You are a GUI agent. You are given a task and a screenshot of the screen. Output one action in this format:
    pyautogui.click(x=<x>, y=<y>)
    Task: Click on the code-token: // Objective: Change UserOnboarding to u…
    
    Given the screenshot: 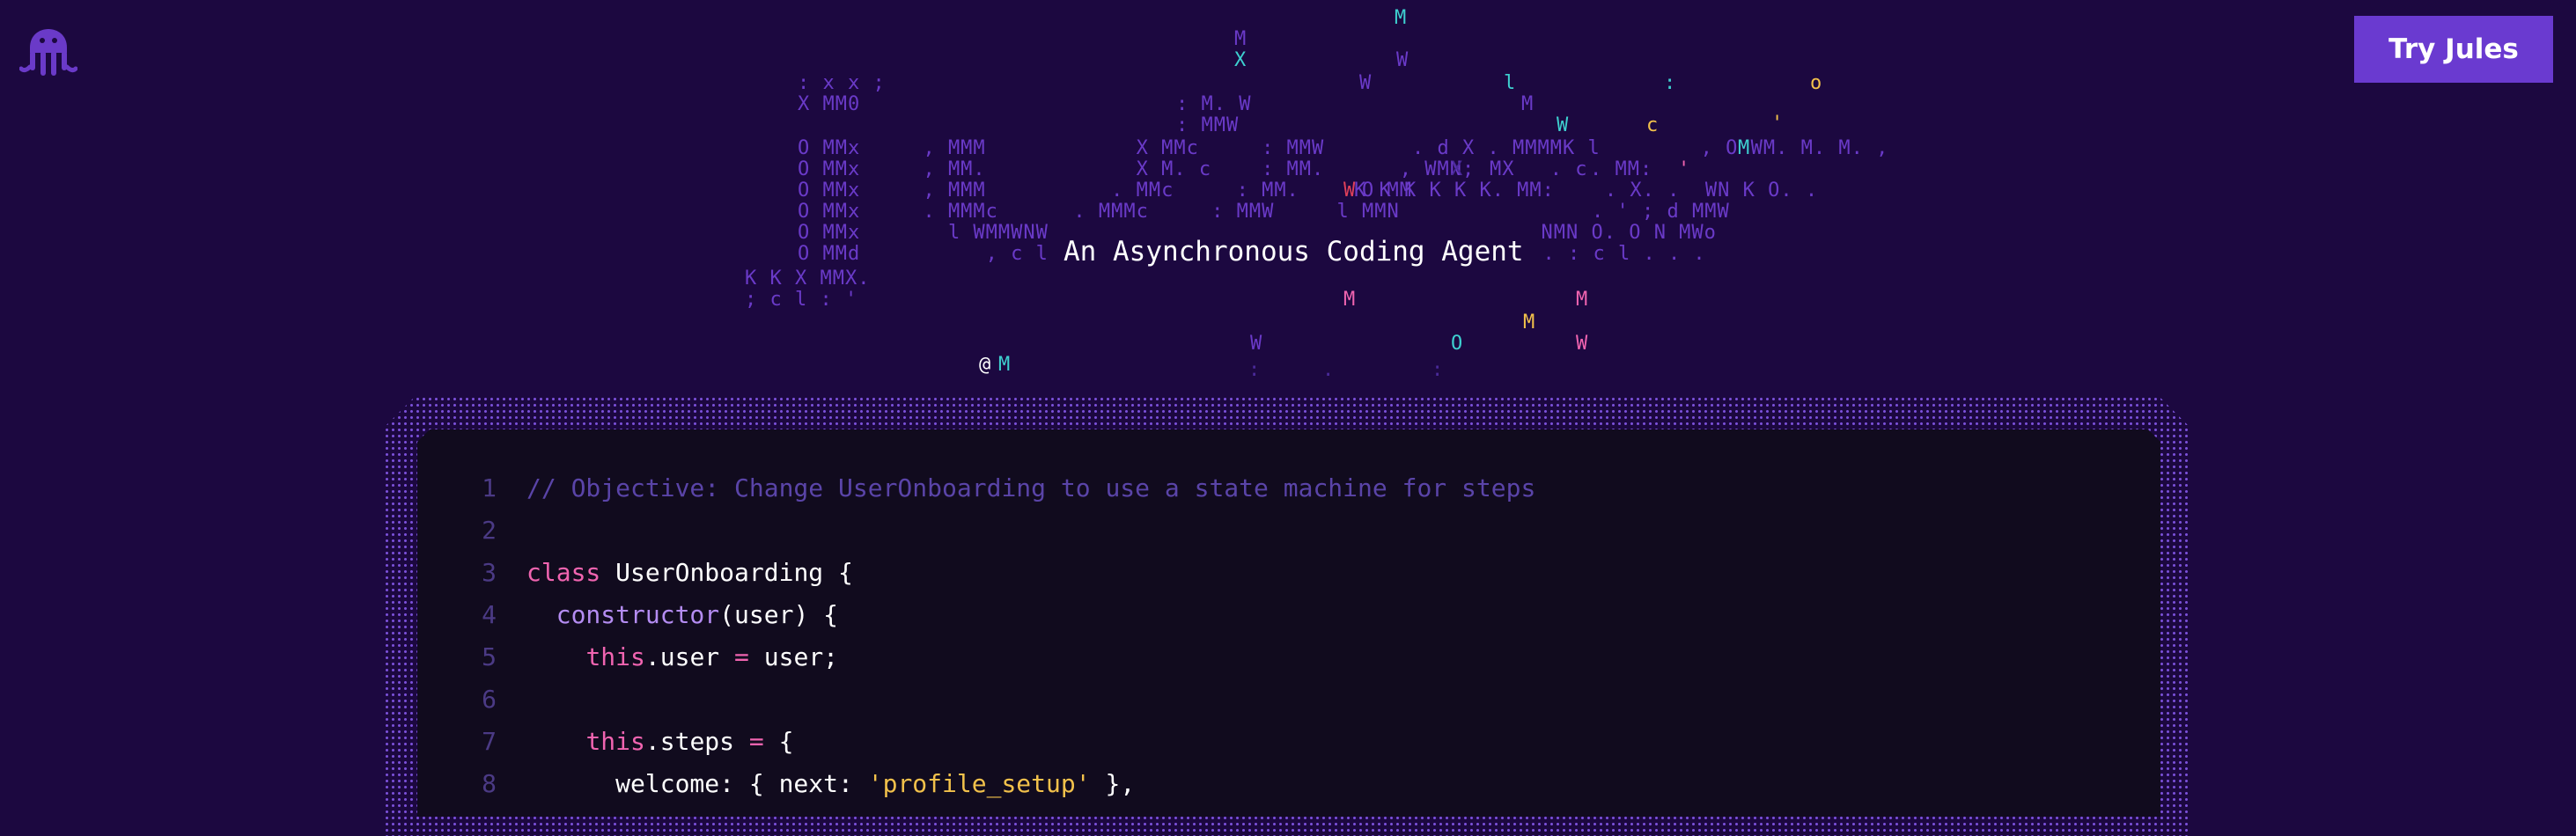 What is the action you would take?
    pyautogui.click(x=1031, y=487)
    